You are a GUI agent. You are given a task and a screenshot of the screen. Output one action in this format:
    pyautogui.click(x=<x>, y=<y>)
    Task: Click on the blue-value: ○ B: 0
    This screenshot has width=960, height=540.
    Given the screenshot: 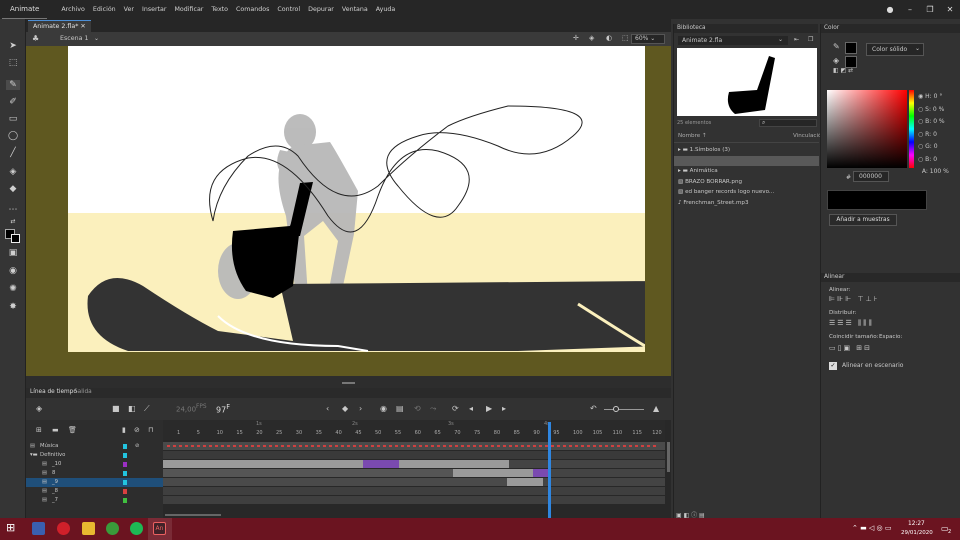 What is the action you would take?
    pyautogui.click(x=933, y=160)
    